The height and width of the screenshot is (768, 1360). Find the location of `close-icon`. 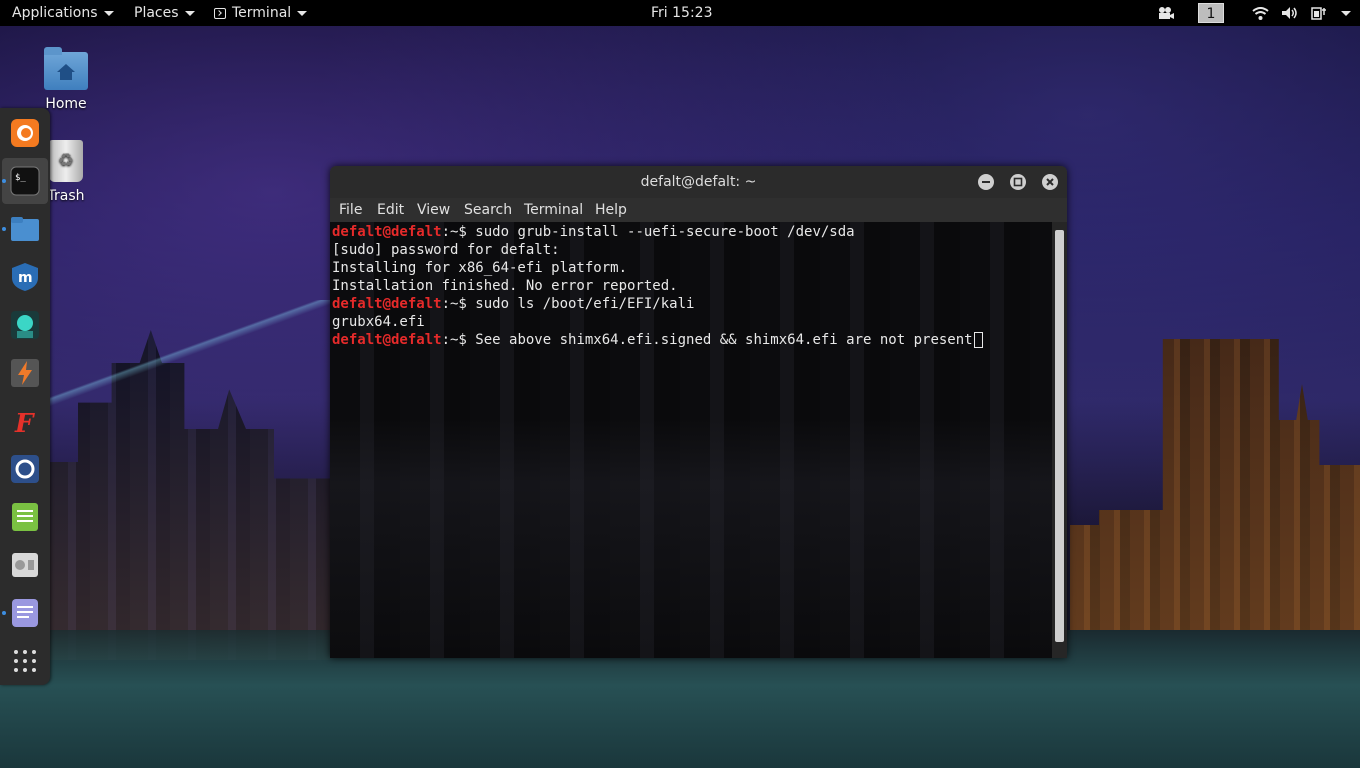

close-icon is located at coordinates (1050, 182).